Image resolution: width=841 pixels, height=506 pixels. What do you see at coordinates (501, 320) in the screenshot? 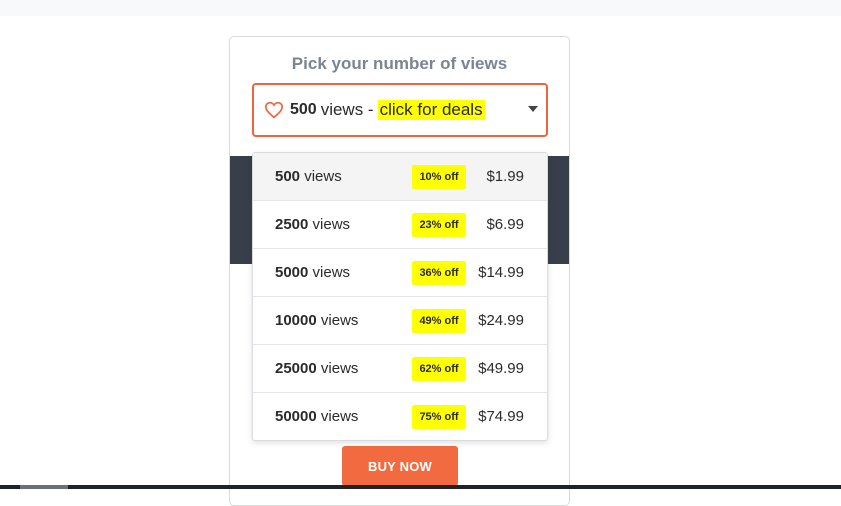
I see `option-price: $24.99` at bounding box center [501, 320].